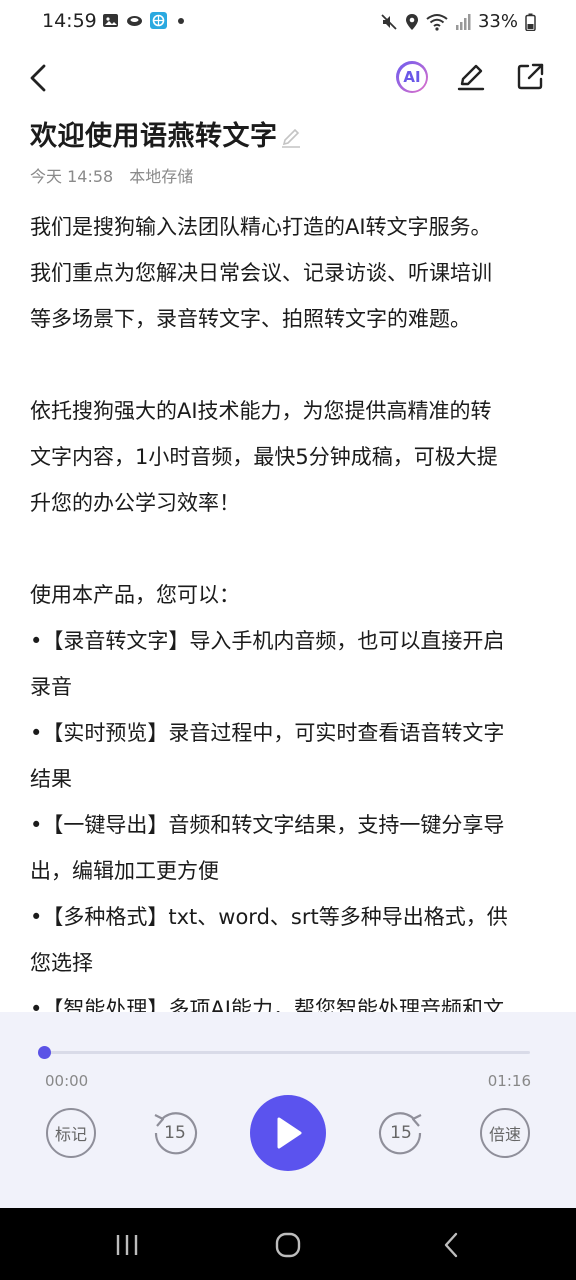 The width and height of the screenshot is (576, 1280). What do you see at coordinates (67, 1081) in the screenshot?
I see `current-time: 00:00` at bounding box center [67, 1081].